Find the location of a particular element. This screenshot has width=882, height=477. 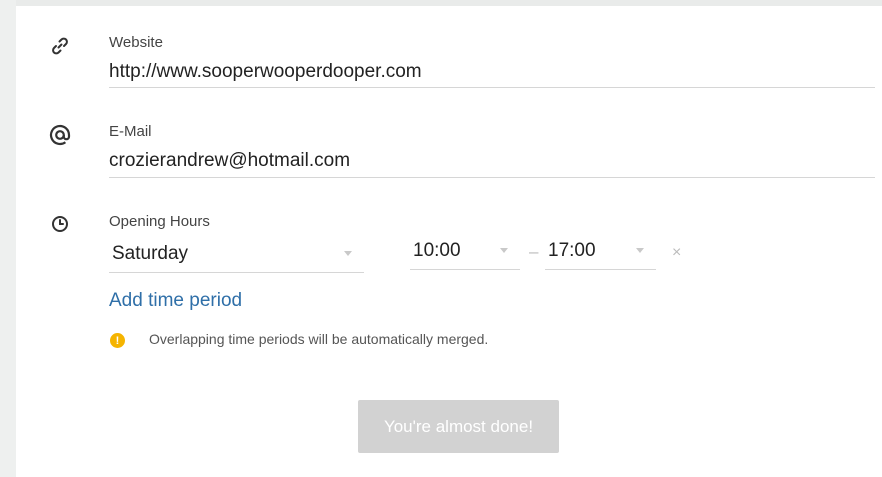

to-time-value: 17:00 is located at coordinates (572, 250).